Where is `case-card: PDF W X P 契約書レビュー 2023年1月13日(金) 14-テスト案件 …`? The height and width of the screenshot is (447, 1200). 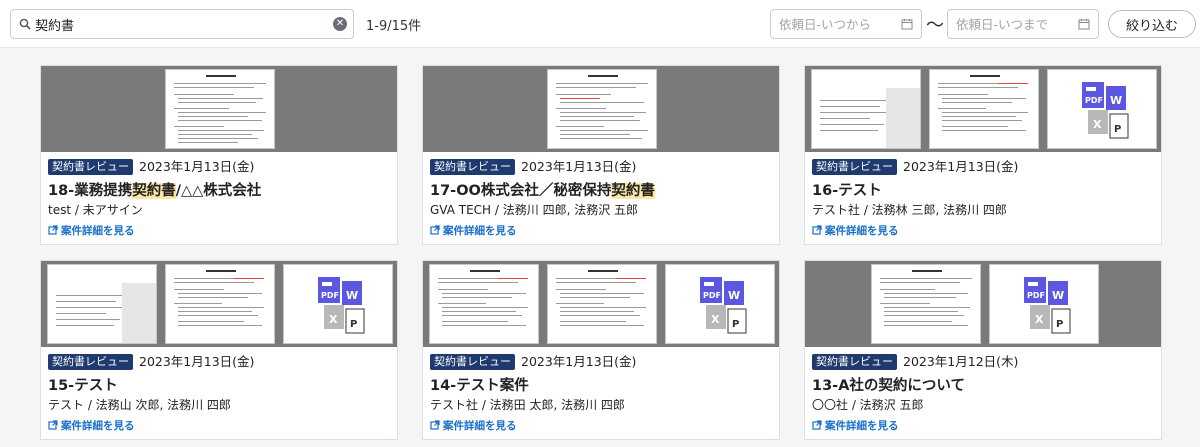 case-card: PDF W X P 契約書レビュー 2023年1月13日(金) 14-テスト案件 … is located at coordinates (601, 350).